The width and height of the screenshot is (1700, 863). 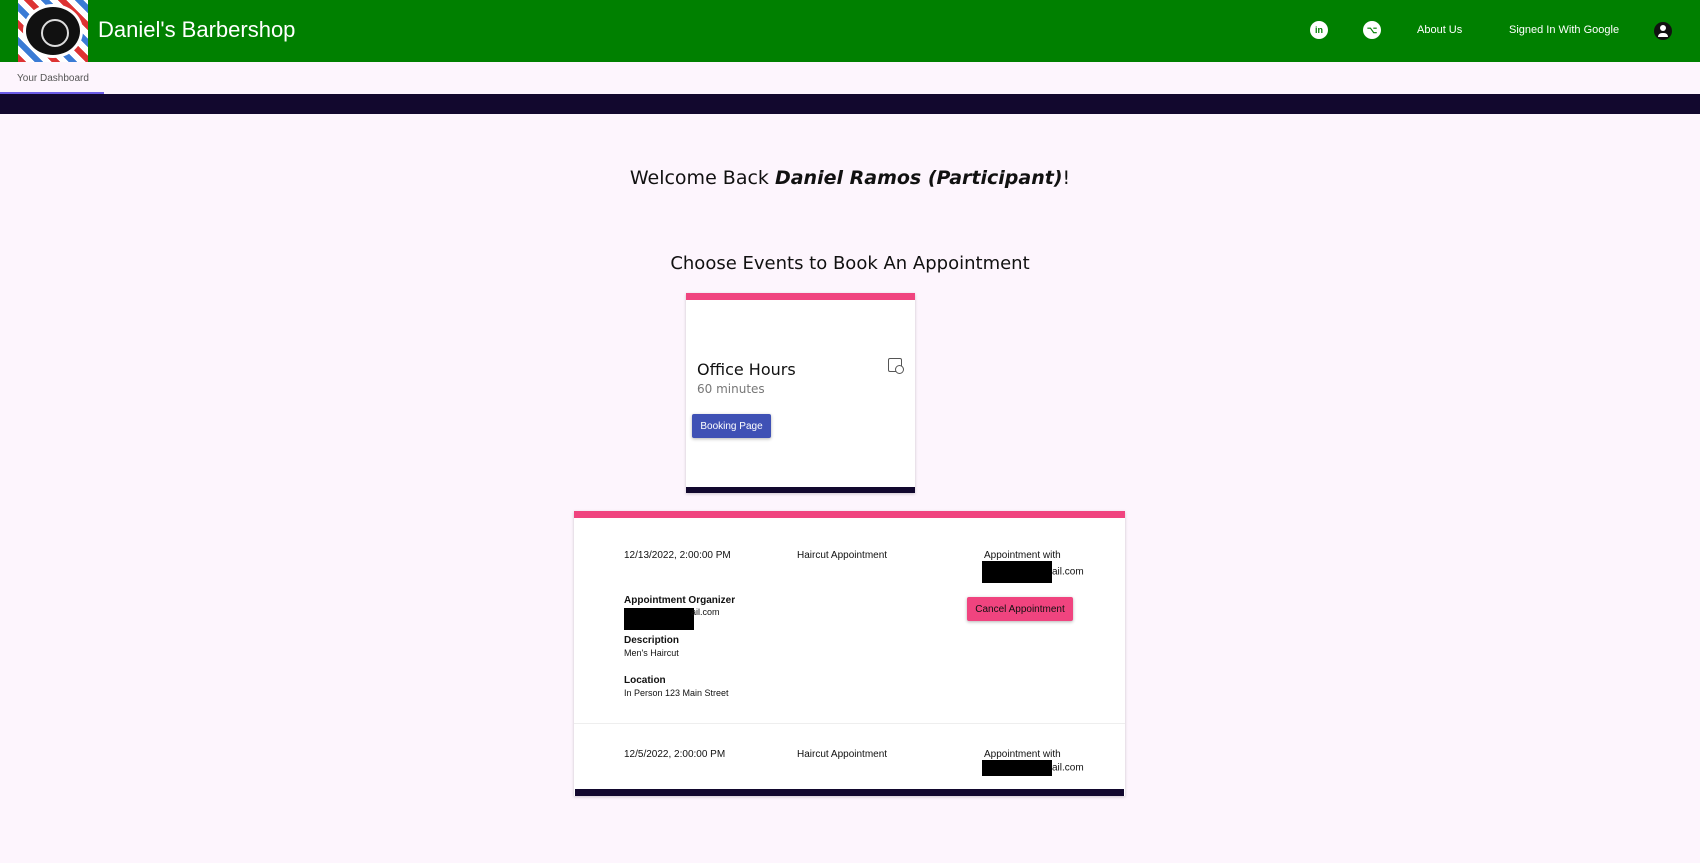 What do you see at coordinates (850, 104) in the screenshot?
I see `header-divider-band` at bounding box center [850, 104].